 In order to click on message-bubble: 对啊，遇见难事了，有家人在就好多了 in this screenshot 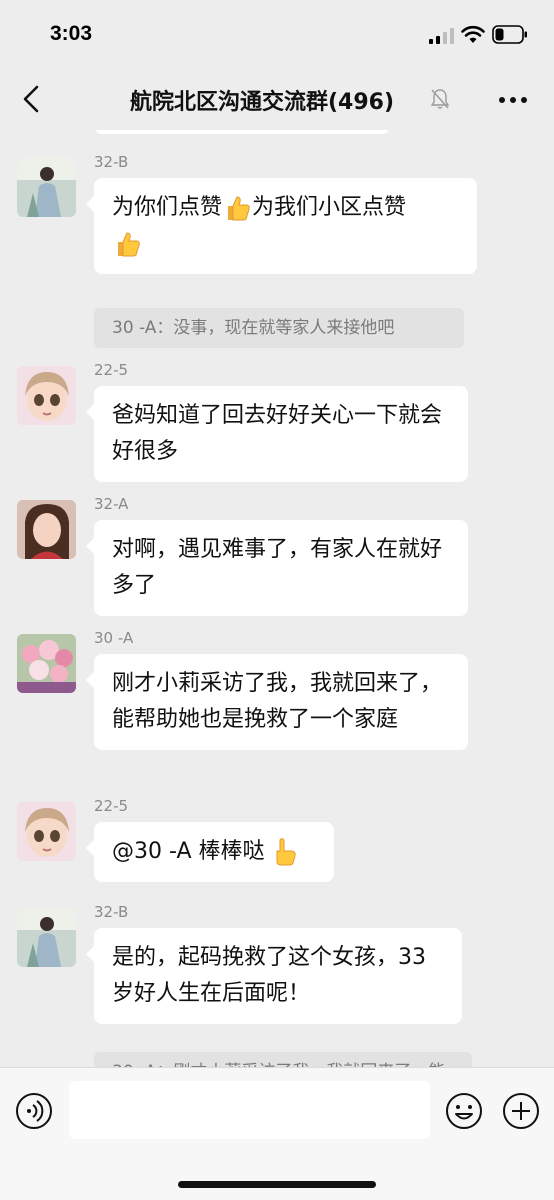, I will do `click(277, 568)`.